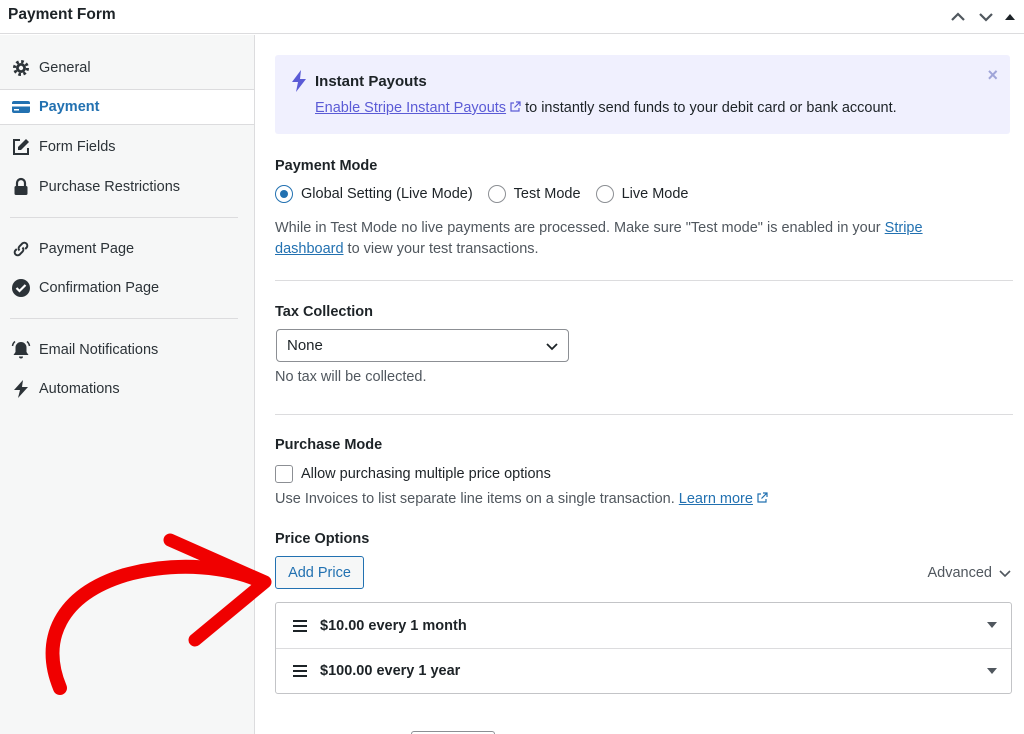  I want to click on sidebar-item-label: Automations, so click(79, 389).